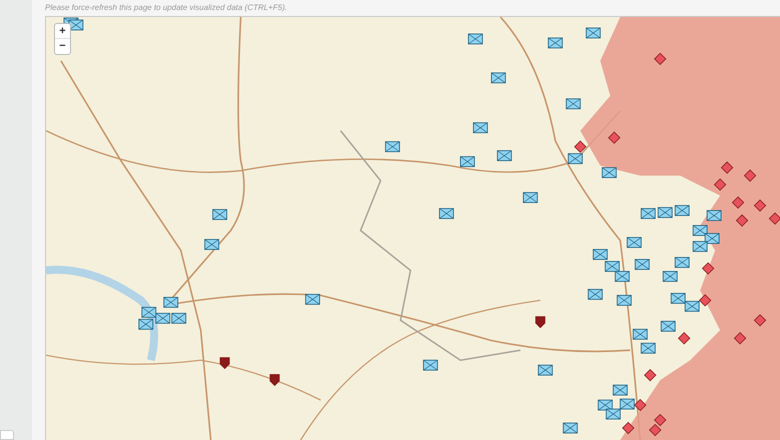 This screenshot has width=780, height=440. I want to click on refresh-notice: Please force-refresh this page to update visualized data (CTRL+F5)., so click(166, 8).